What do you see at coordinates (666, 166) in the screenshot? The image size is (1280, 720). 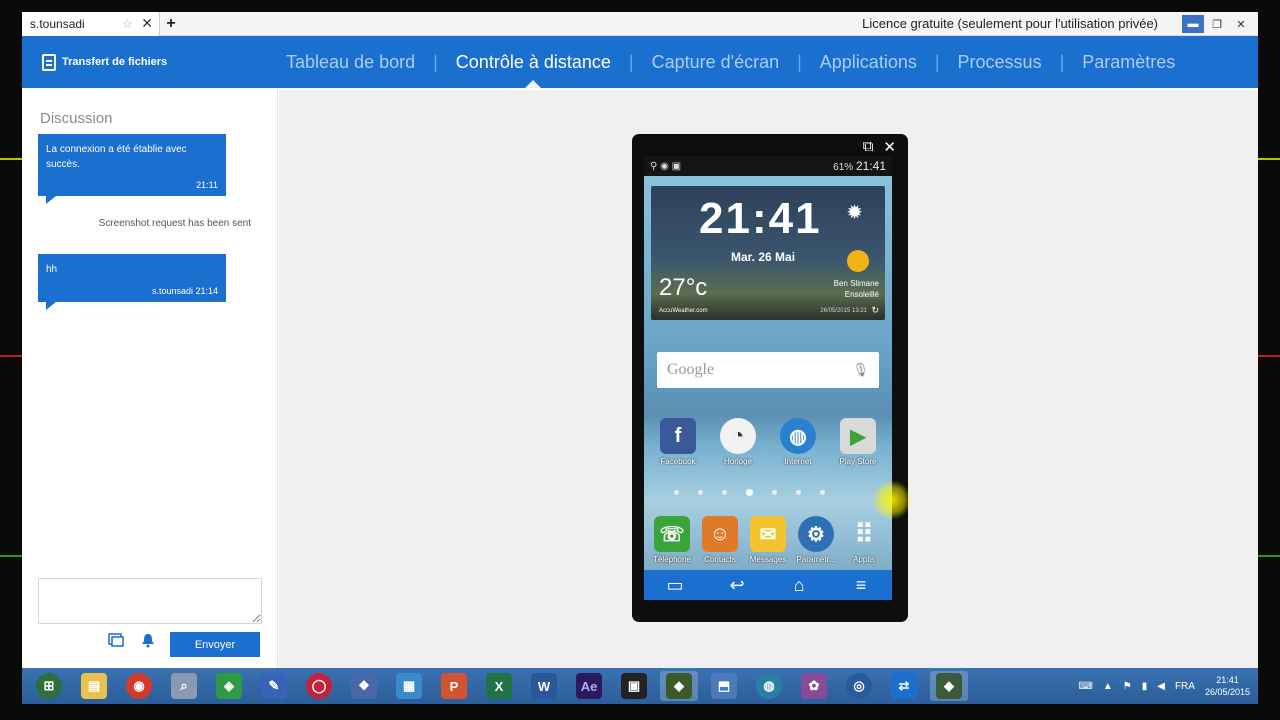 I see `status-icons-left: ⚲ ◉ ▣` at bounding box center [666, 166].